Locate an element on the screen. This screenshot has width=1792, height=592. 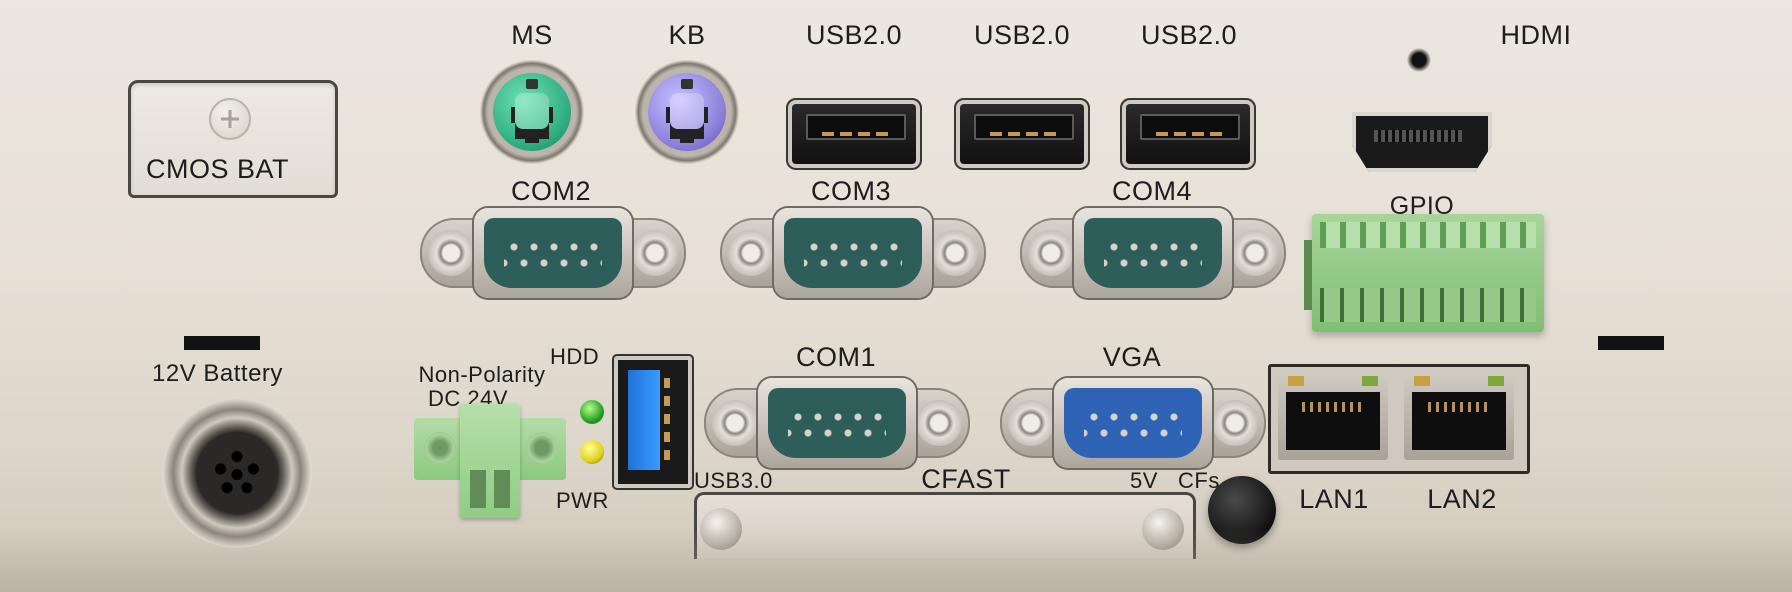
ps2-mouse-port is located at coordinates (532, 112).